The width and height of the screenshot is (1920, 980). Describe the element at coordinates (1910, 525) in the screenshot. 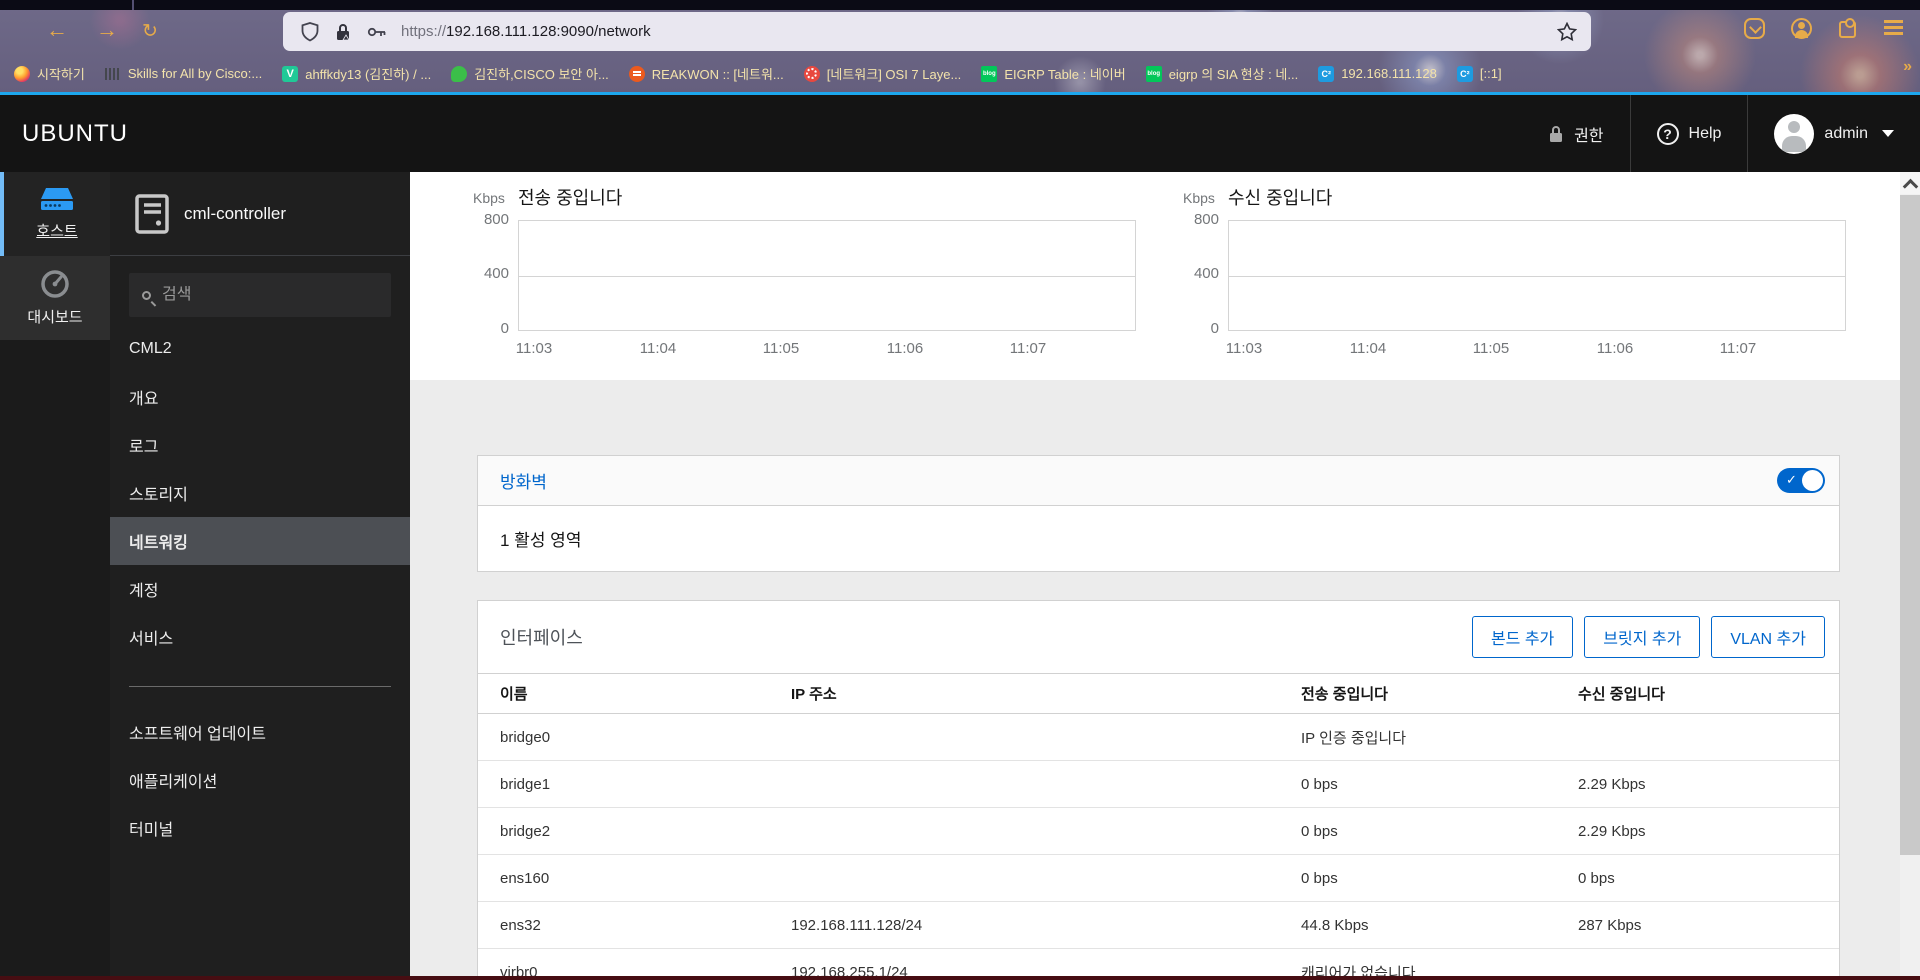

I see `scrollbar-thumb` at that location.